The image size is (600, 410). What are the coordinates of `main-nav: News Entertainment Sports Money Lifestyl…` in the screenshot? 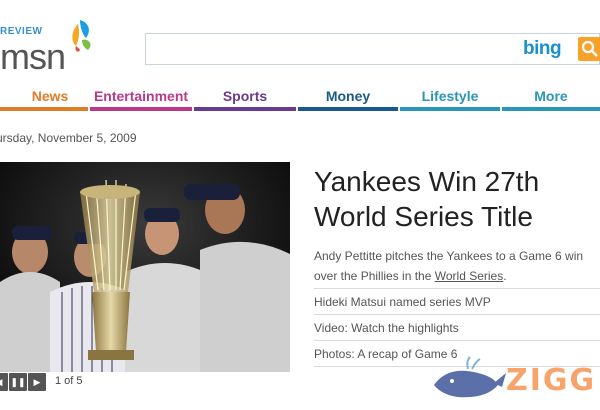 It's located at (300, 101).